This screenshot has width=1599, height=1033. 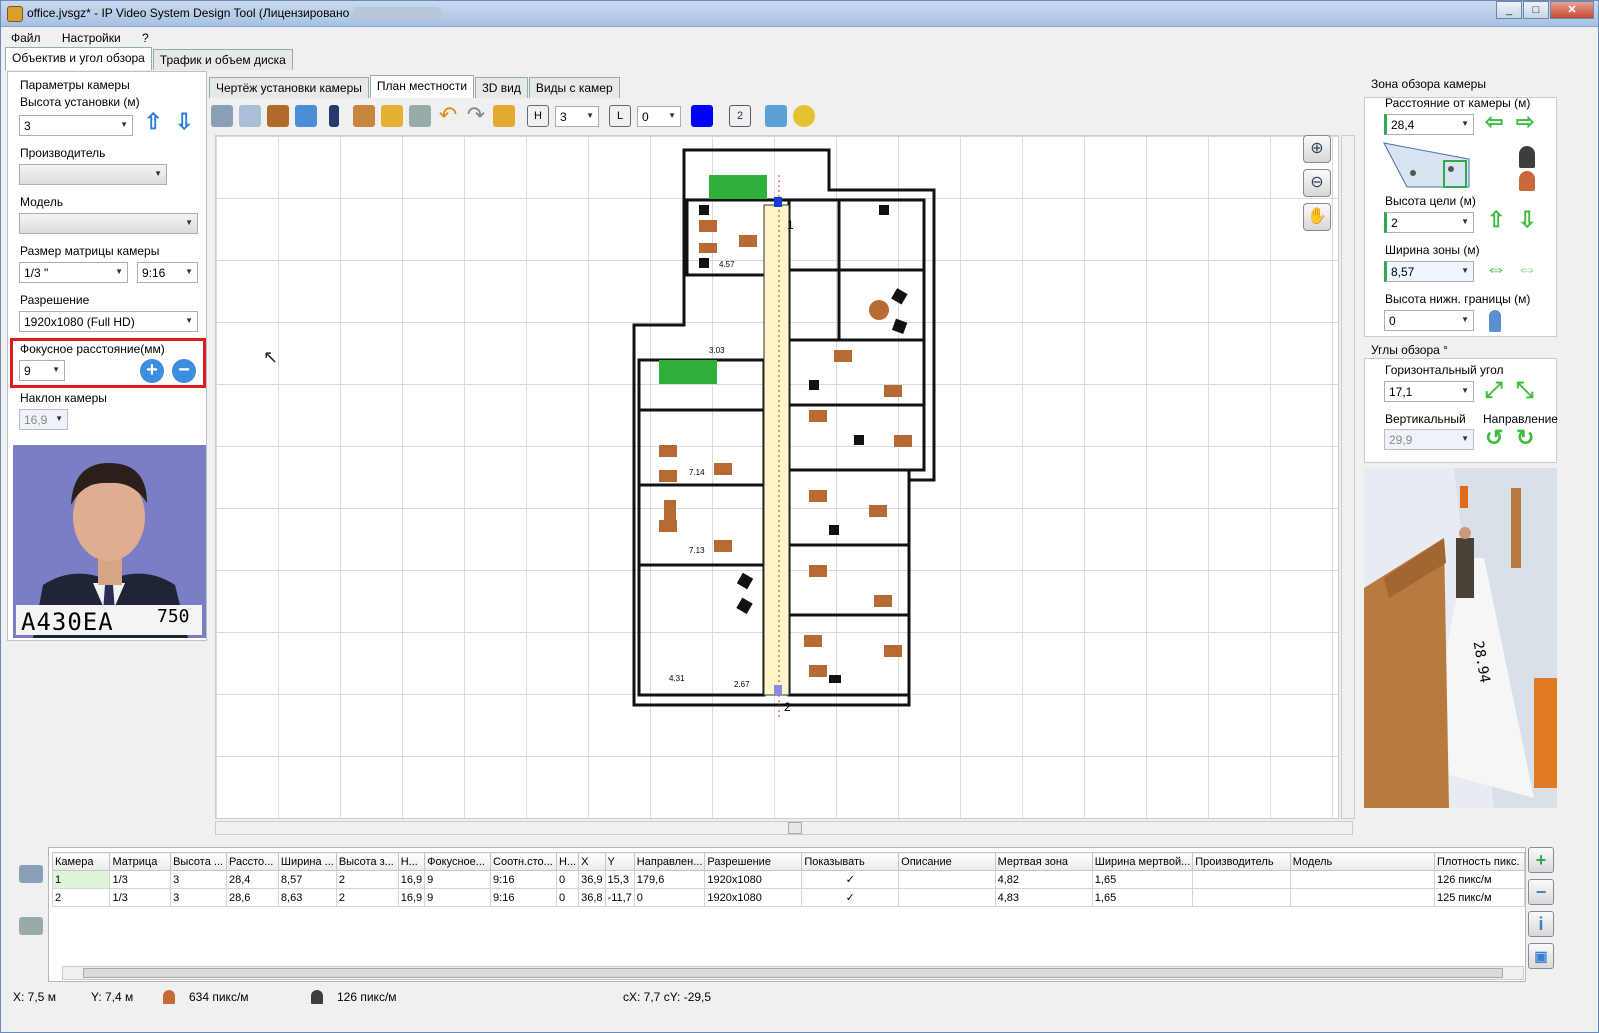 What do you see at coordinates (422, 86) in the screenshot?
I see `tab-site-plan: План местности` at bounding box center [422, 86].